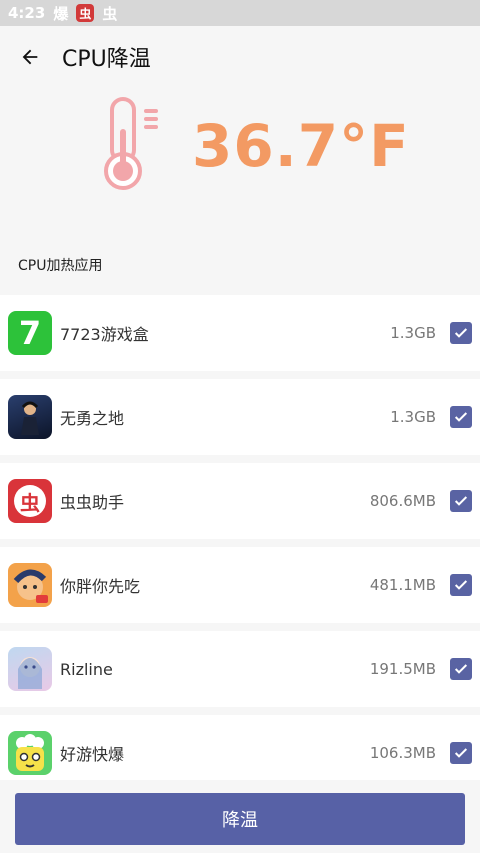 This screenshot has height=853, width=480. Describe the element at coordinates (85, 13) in the screenshot. I see `notification-icon-chongchong: 虫` at that location.